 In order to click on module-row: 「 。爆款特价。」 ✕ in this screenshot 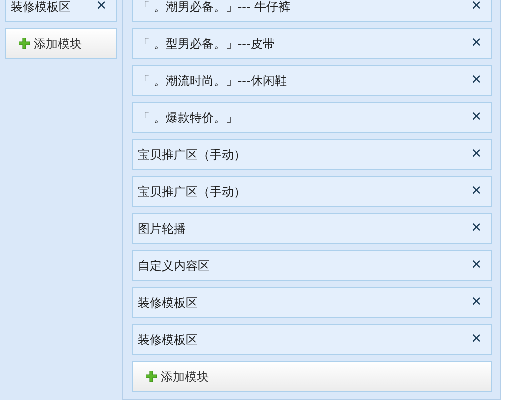, I will do `click(312, 117)`.